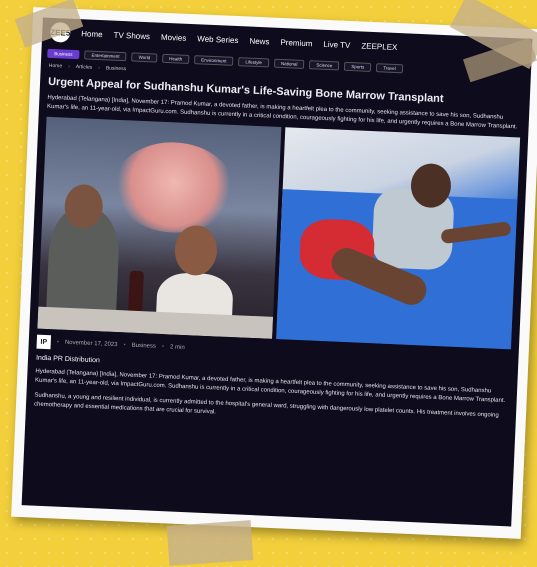  I want to click on category-health: Health, so click(176, 58).